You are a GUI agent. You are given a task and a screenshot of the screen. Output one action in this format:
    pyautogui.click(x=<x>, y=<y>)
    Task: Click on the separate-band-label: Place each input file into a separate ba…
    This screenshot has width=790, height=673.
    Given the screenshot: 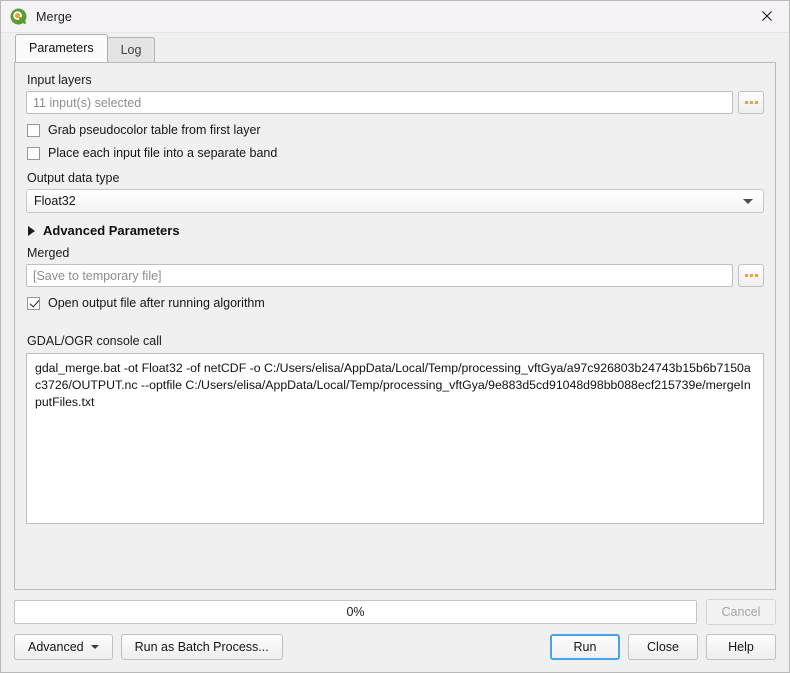 What is the action you would take?
    pyautogui.click(x=163, y=153)
    